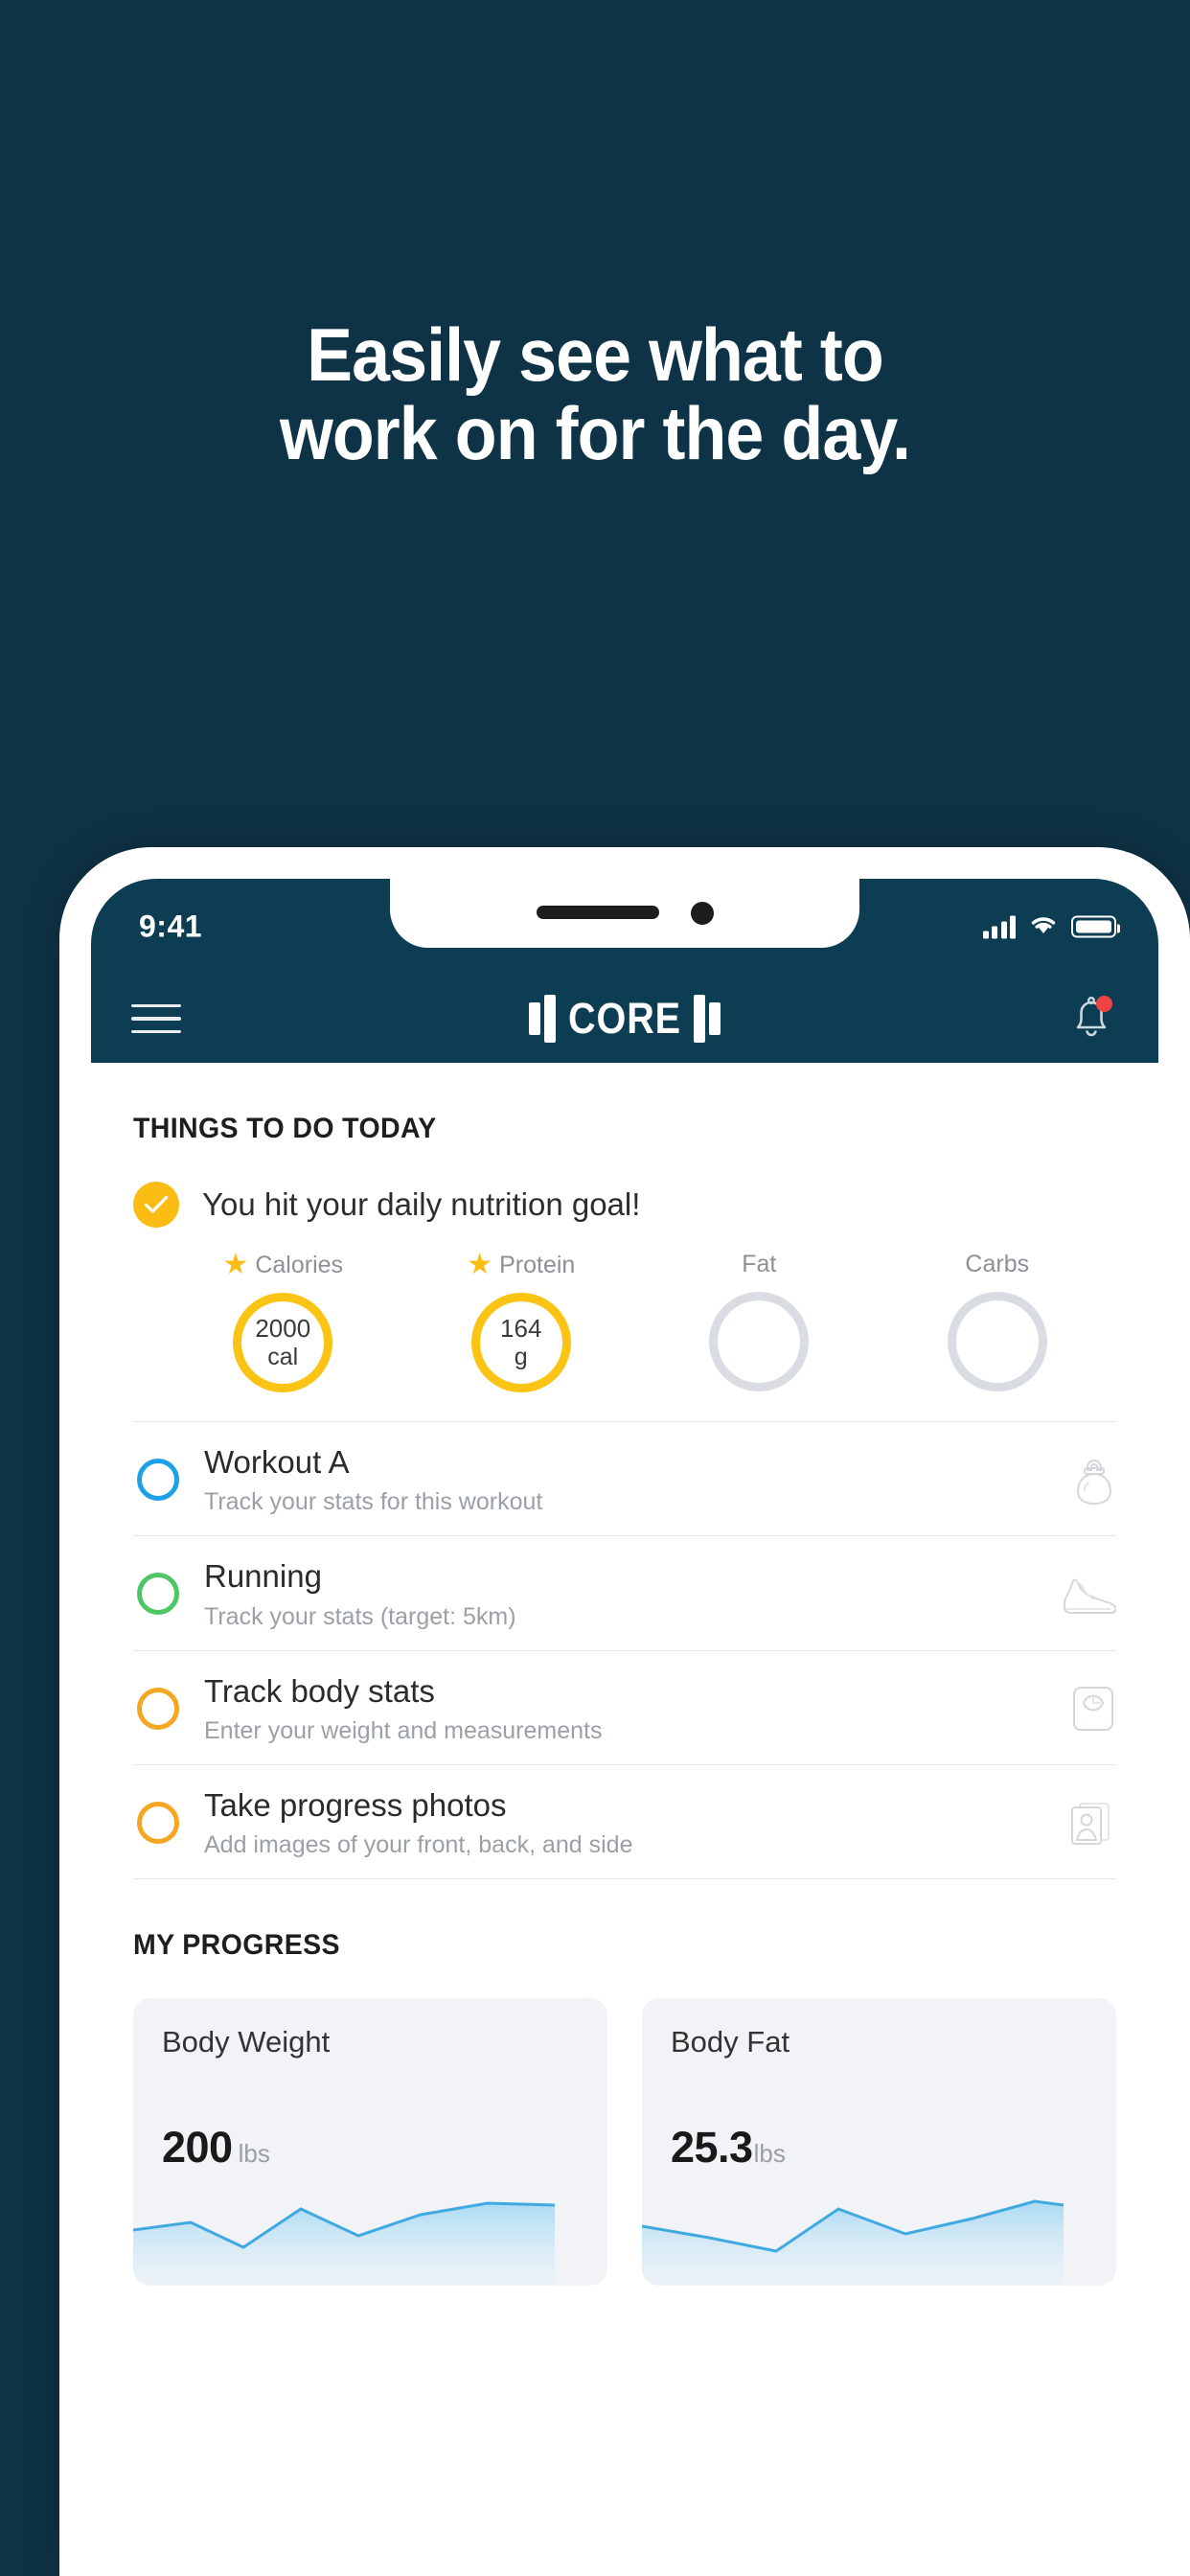 The height and width of the screenshot is (2576, 1190). What do you see at coordinates (522, 1264) in the screenshot?
I see `macro-label-protein: ★ Protein` at bounding box center [522, 1264].